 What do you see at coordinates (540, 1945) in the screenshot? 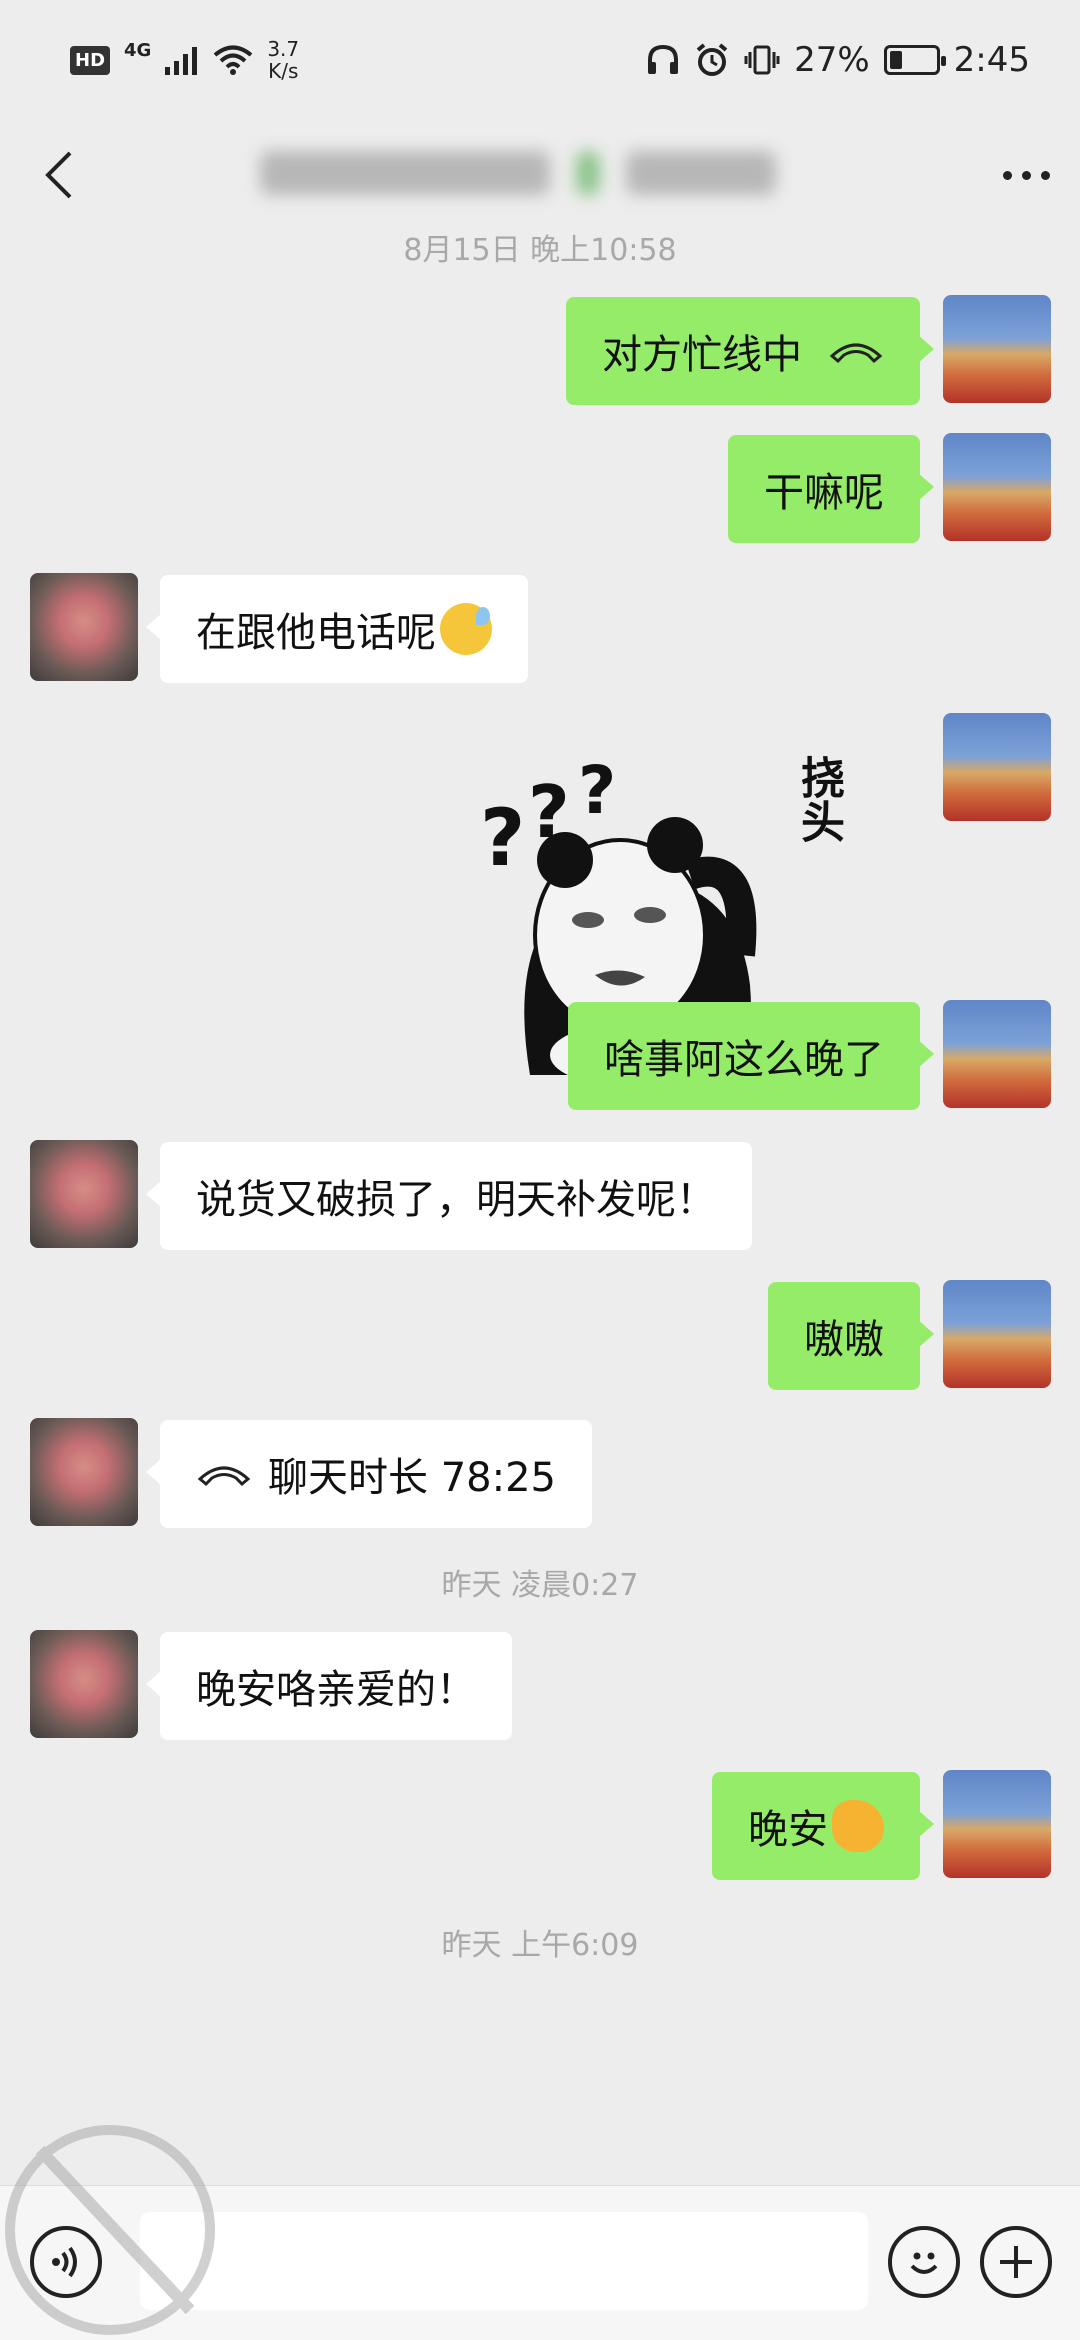
I see `timestamp: 昨天 上午6:09` at bounding box center [540, 1945].